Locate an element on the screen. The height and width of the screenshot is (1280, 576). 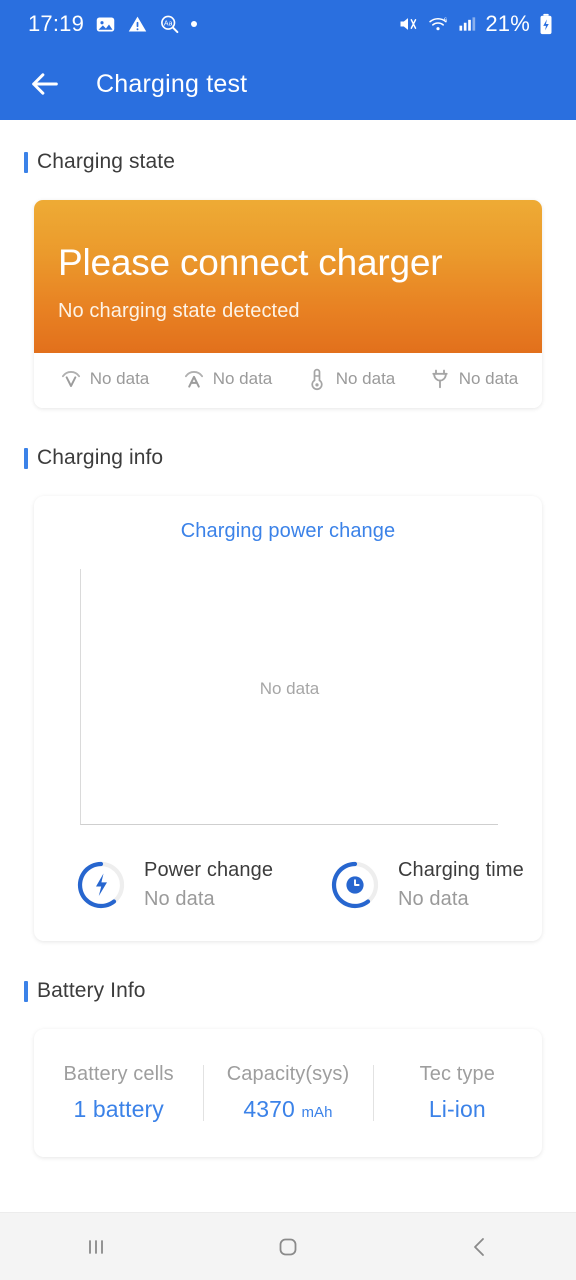
battery-percent: 21% is located at coordinates (507, 23).